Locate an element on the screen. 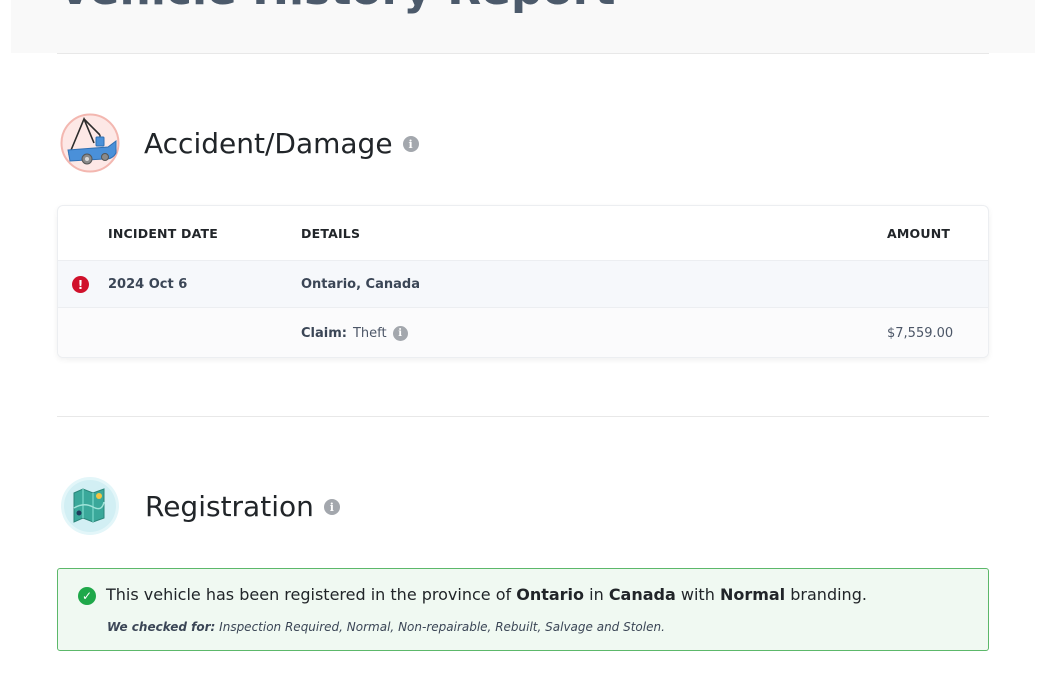  registration-title-text: Registration is located at coordinates (229, 506).